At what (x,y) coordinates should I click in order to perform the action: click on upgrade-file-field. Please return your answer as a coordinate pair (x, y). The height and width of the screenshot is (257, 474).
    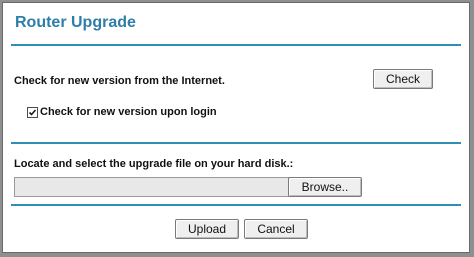
    Looking at the image, I should click on (152, 187).